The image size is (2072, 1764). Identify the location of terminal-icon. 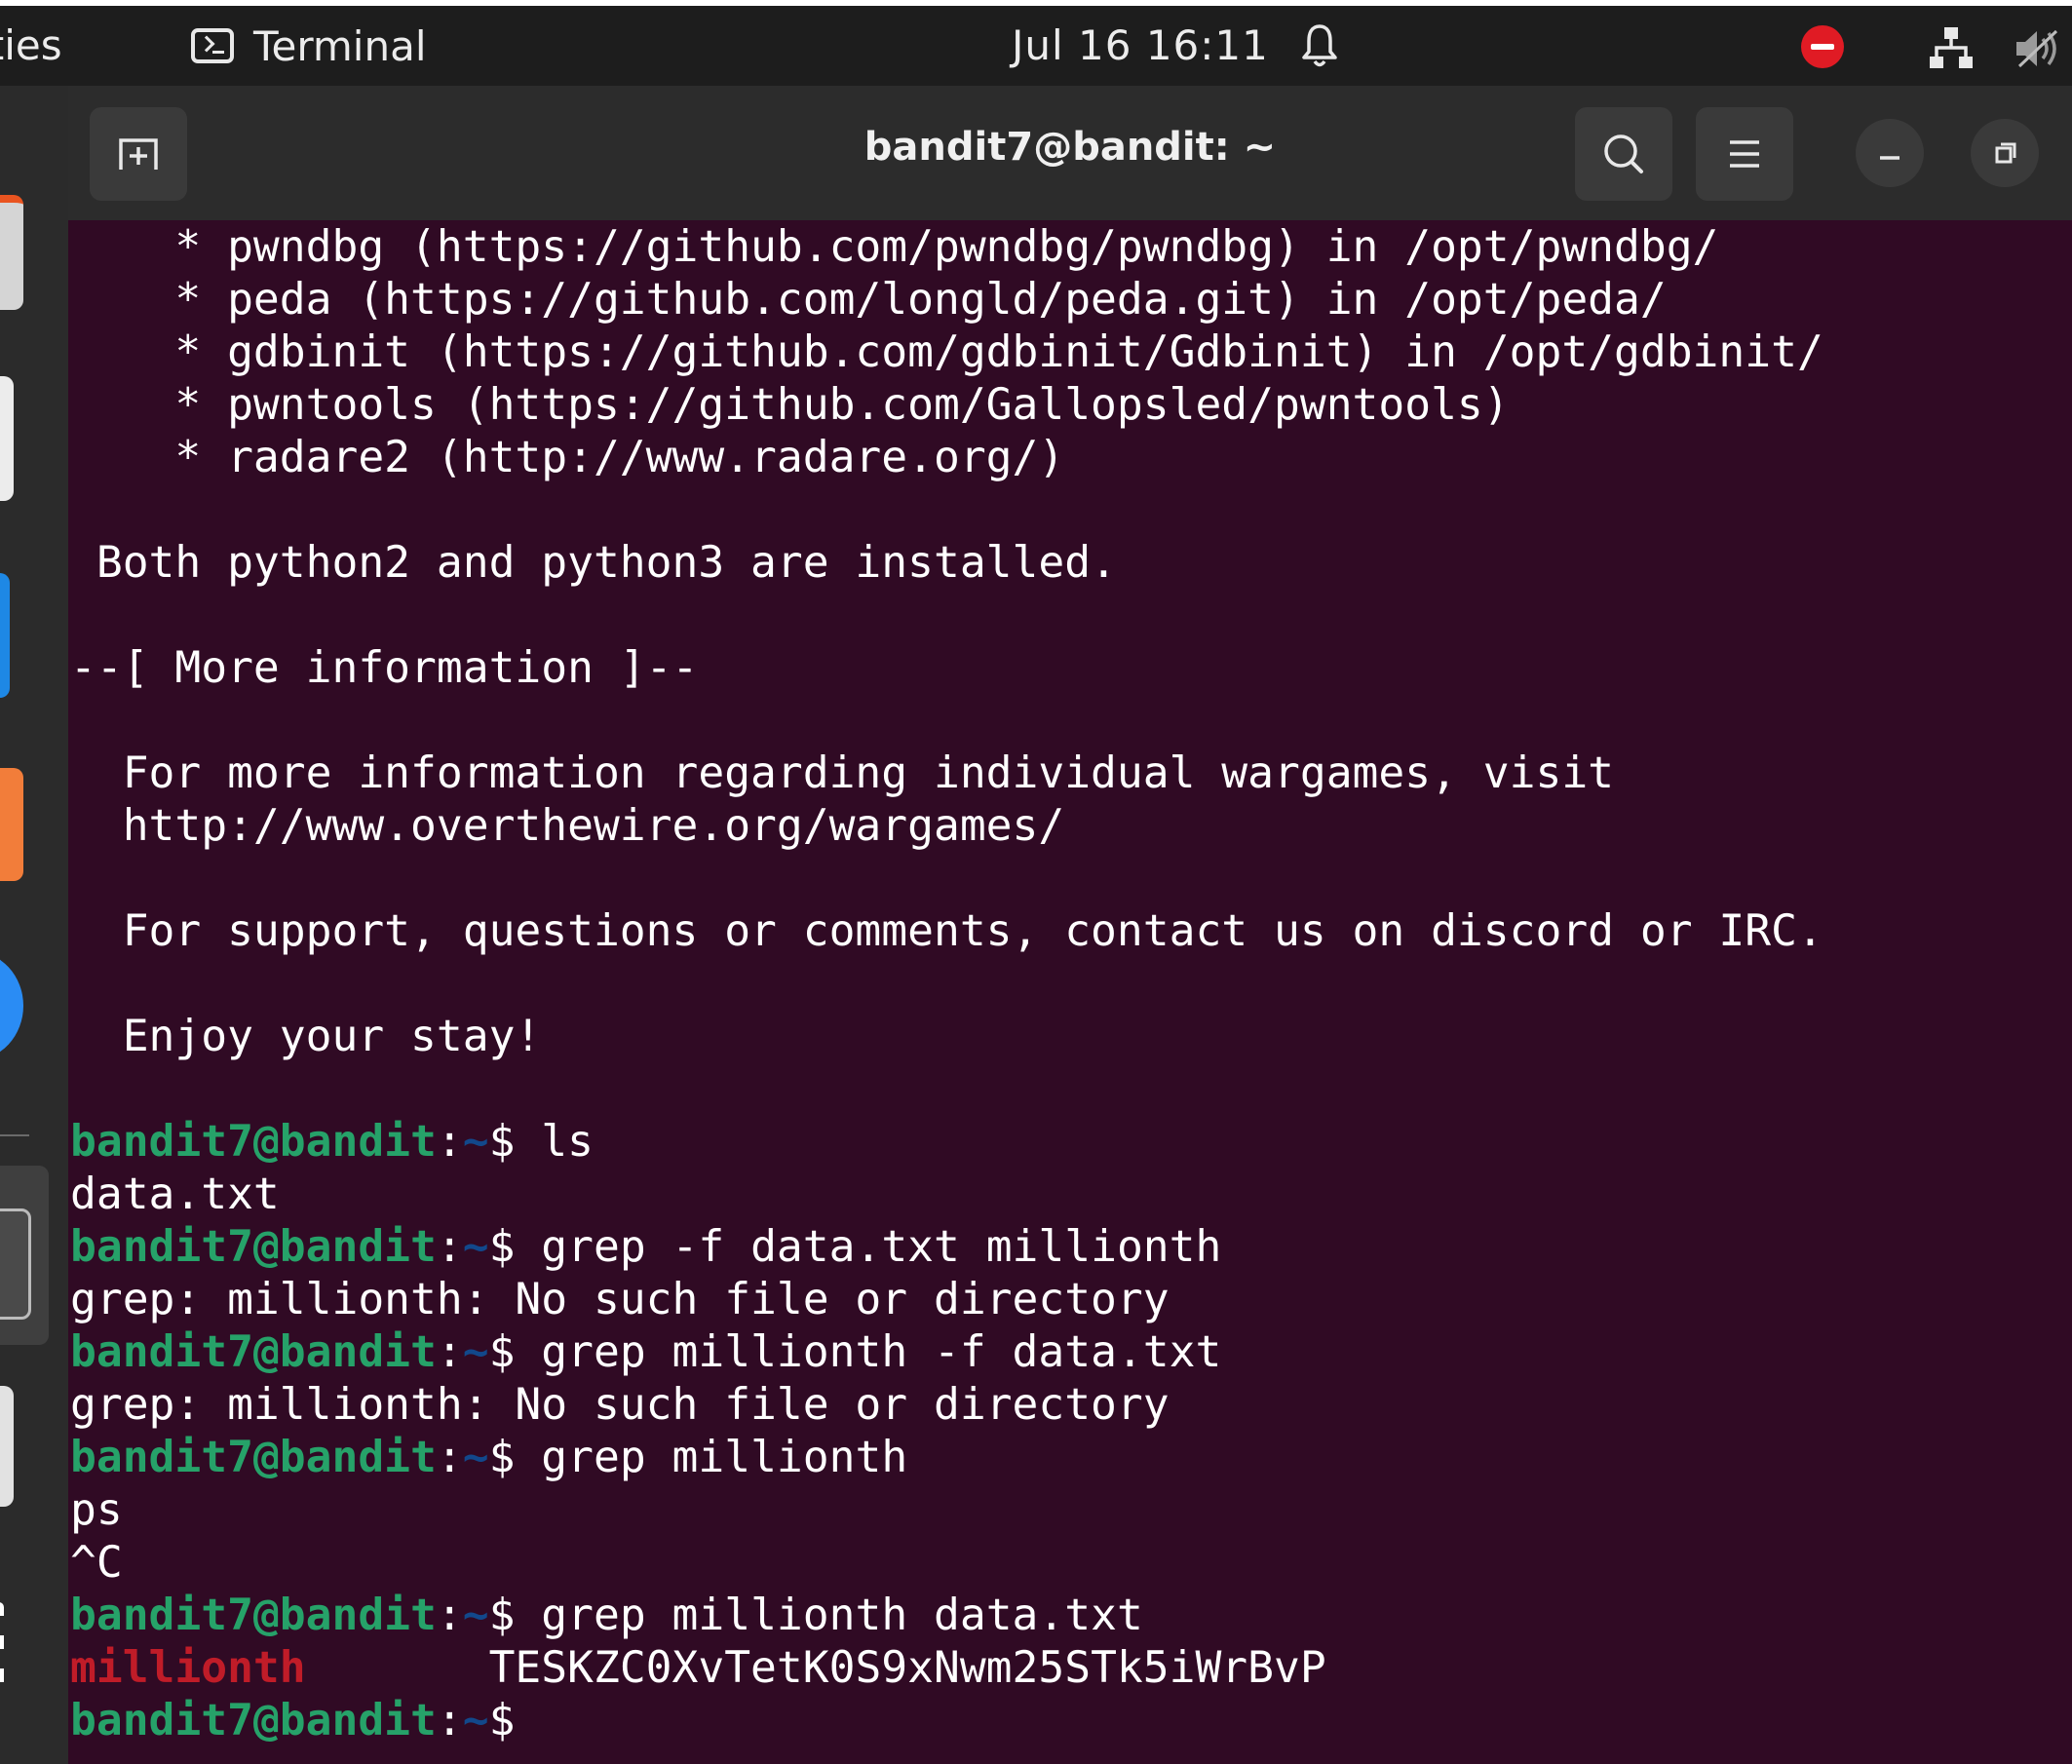
(212, 45).